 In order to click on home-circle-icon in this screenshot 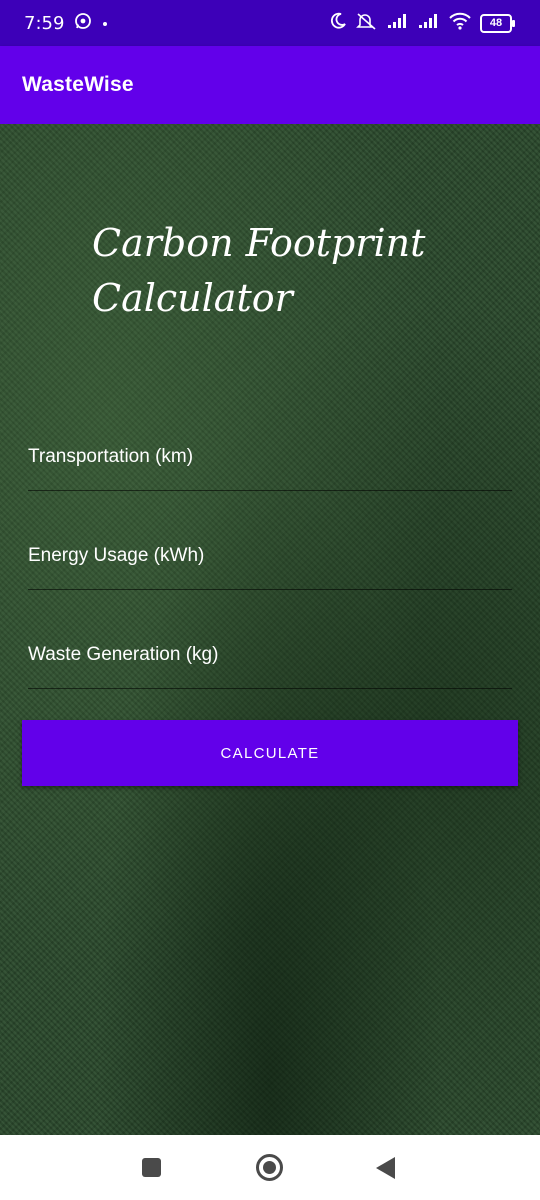, I will do `click(269, 1167)`.